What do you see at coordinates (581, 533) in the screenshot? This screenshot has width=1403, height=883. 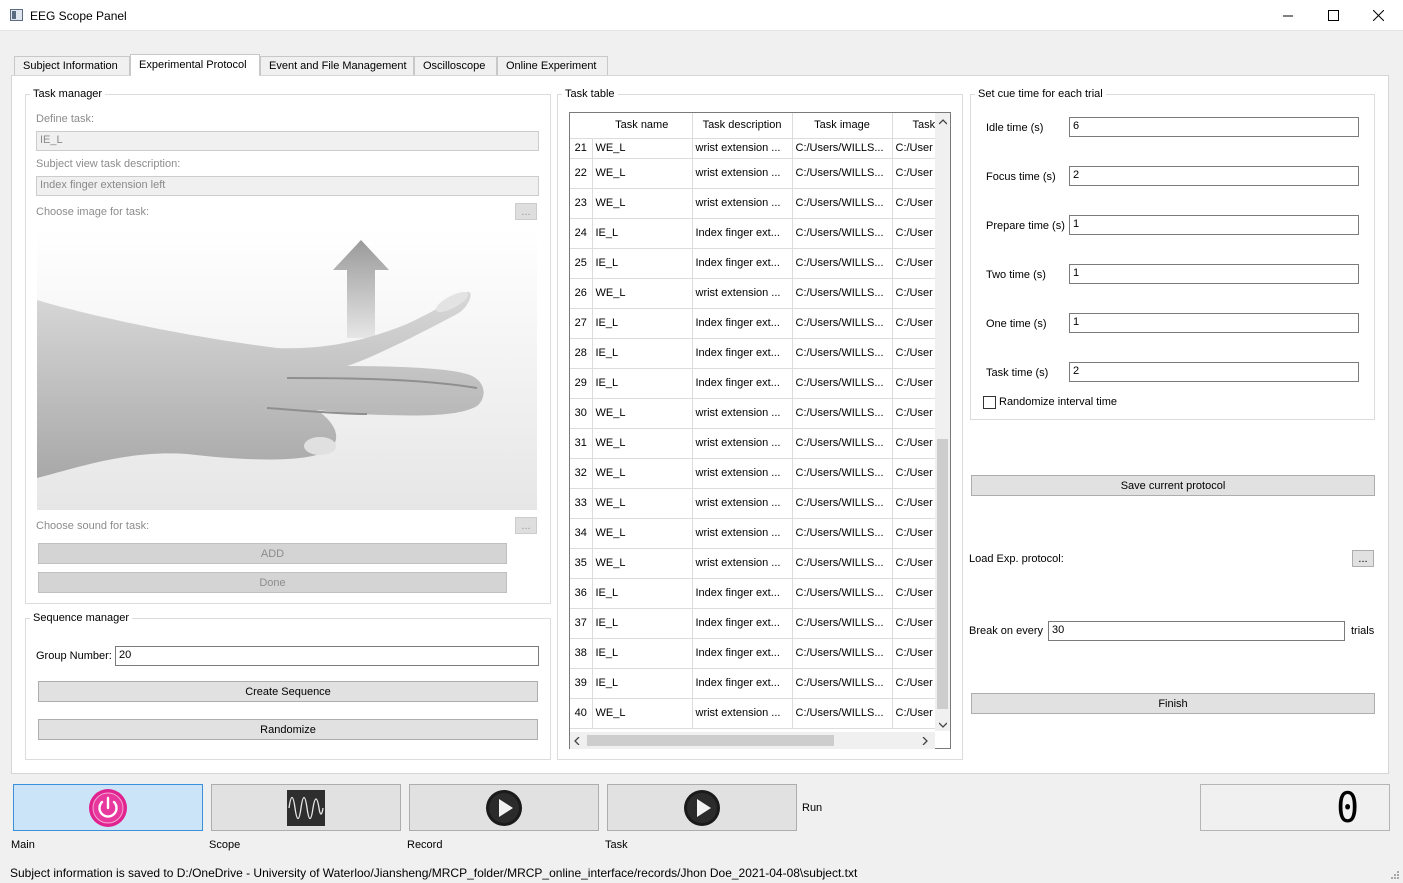 I see `row-number: 34` at bounding box center [581, 533].